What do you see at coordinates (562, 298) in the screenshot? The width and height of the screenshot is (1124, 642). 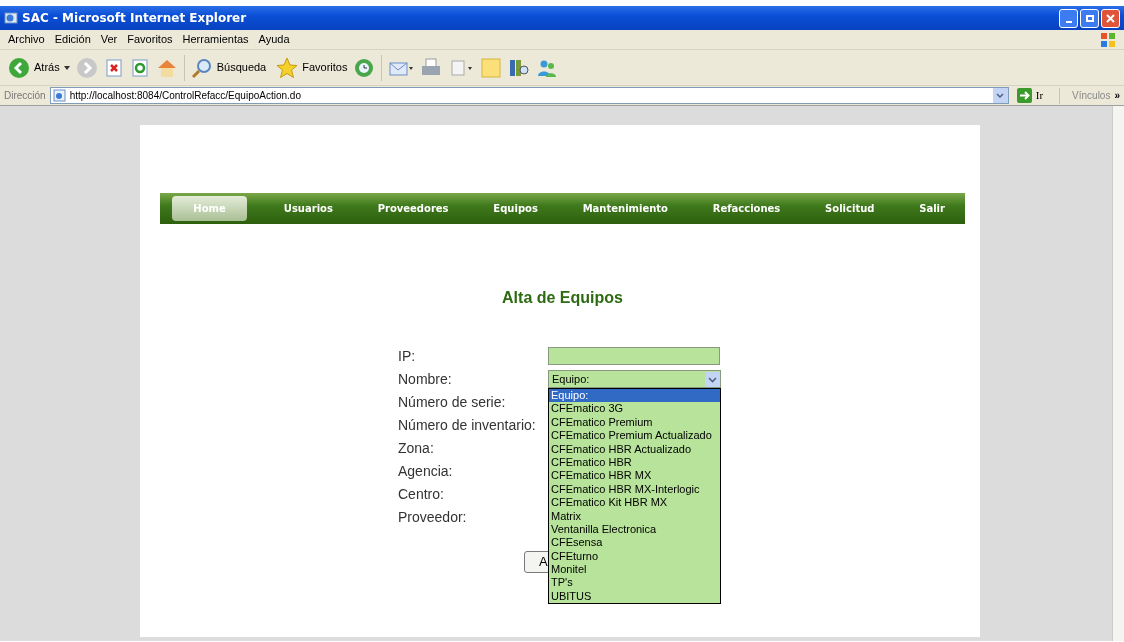 I see `form-title: Alta de Equipos` at bounding box center [562, 298].